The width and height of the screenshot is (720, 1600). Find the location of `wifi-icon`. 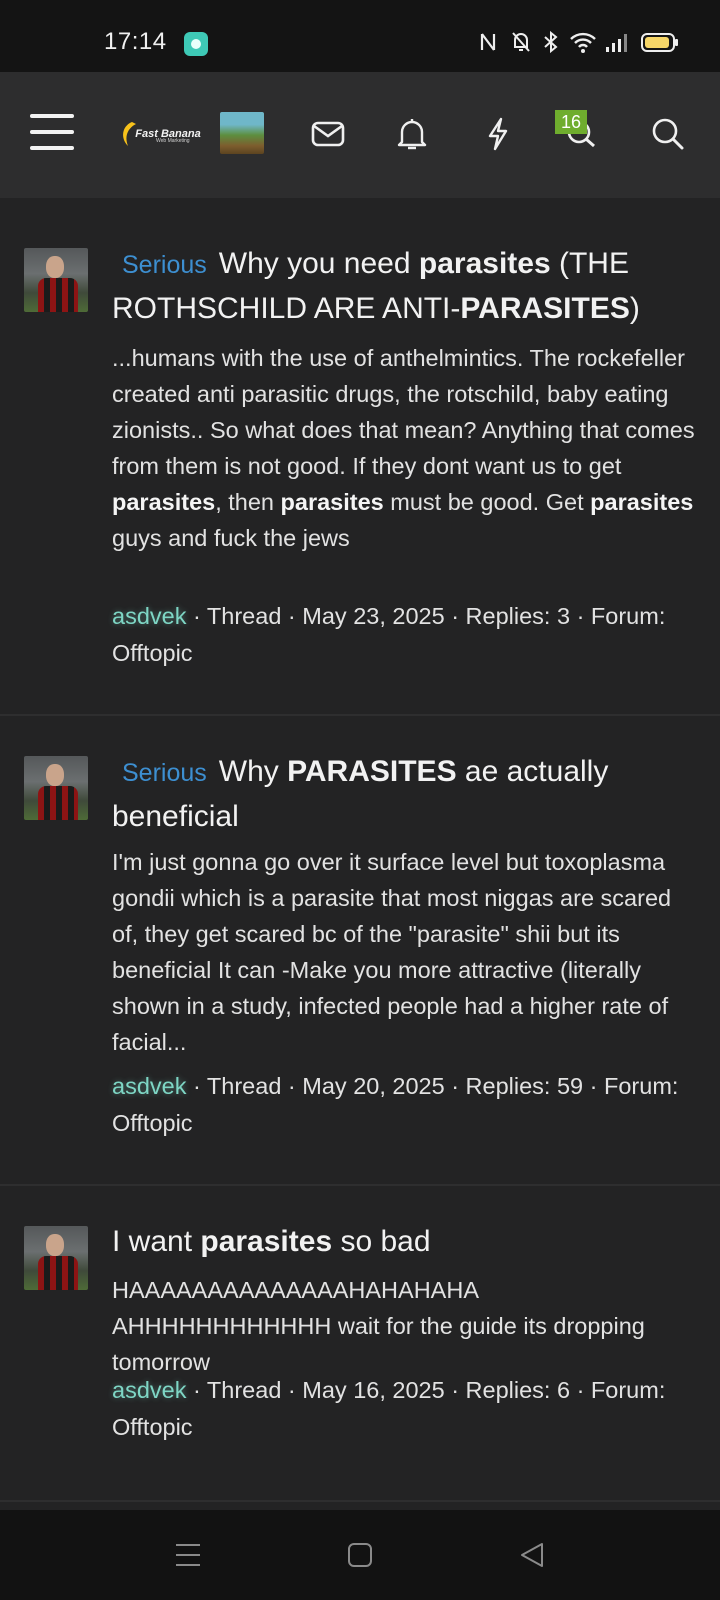

wifi-icon is located at coordinates (583, 42).